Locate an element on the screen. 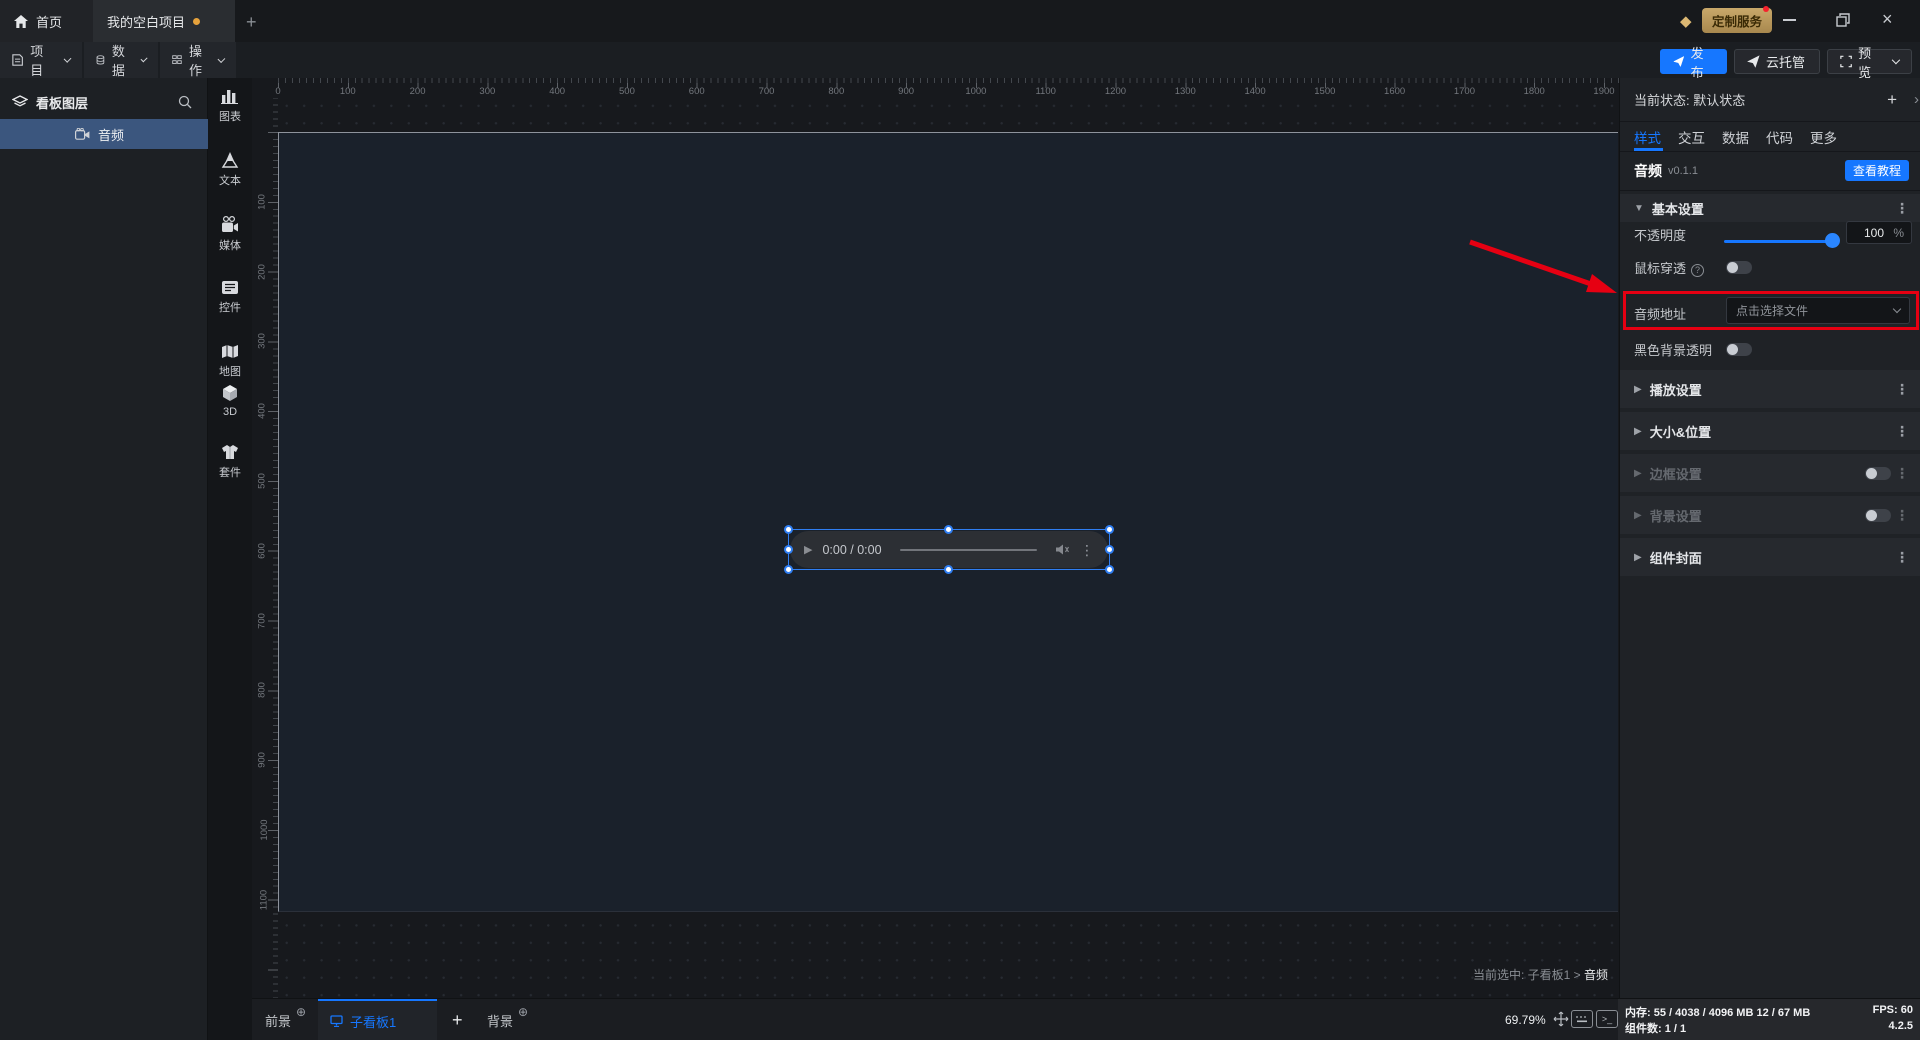 This screenshot has height=1040, width=1920. add-foreground-icon: ⊕ is located at coordinates (301, 1012).